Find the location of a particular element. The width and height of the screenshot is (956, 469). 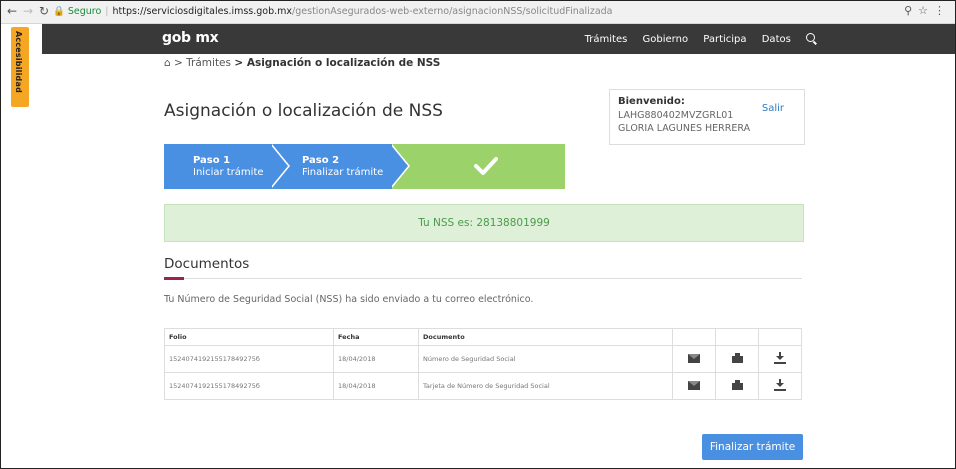

step-2-text: Paso 2 Finalizar trámite is located at coordinates (342, 167).